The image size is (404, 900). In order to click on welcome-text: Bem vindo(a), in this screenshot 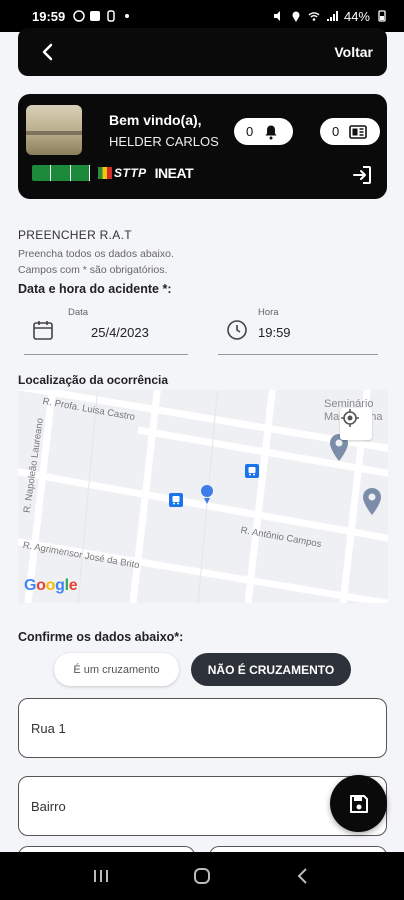, I will do `click(155, 120)`.